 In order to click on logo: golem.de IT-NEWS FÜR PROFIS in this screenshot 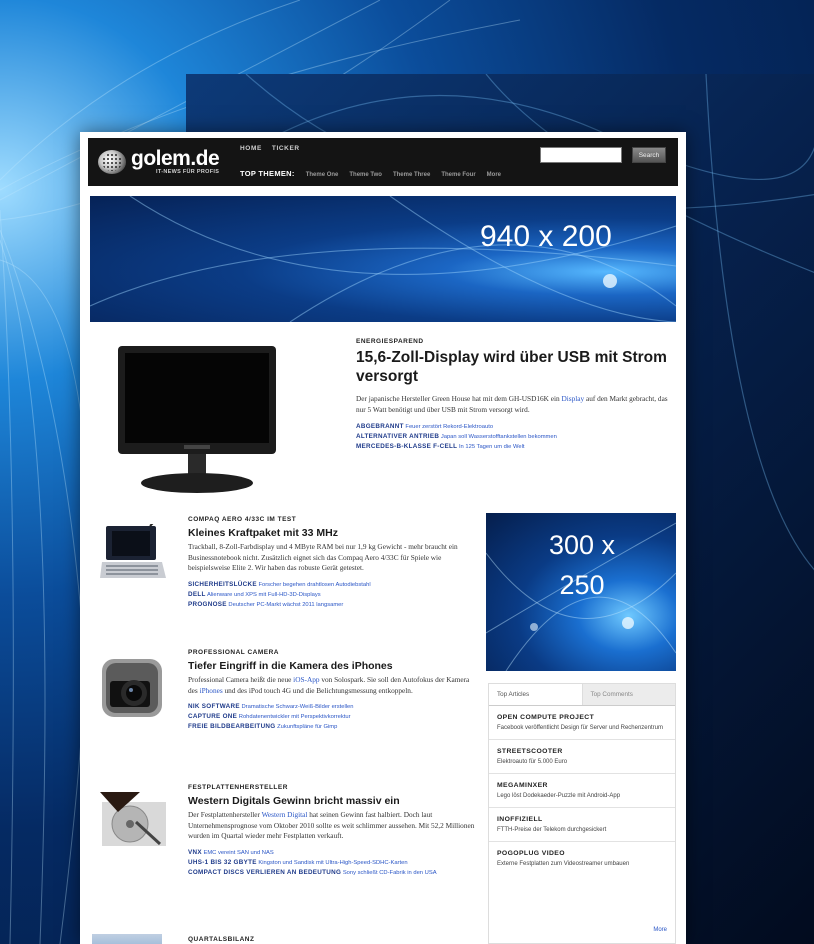, I will do `click(161, 162)`.